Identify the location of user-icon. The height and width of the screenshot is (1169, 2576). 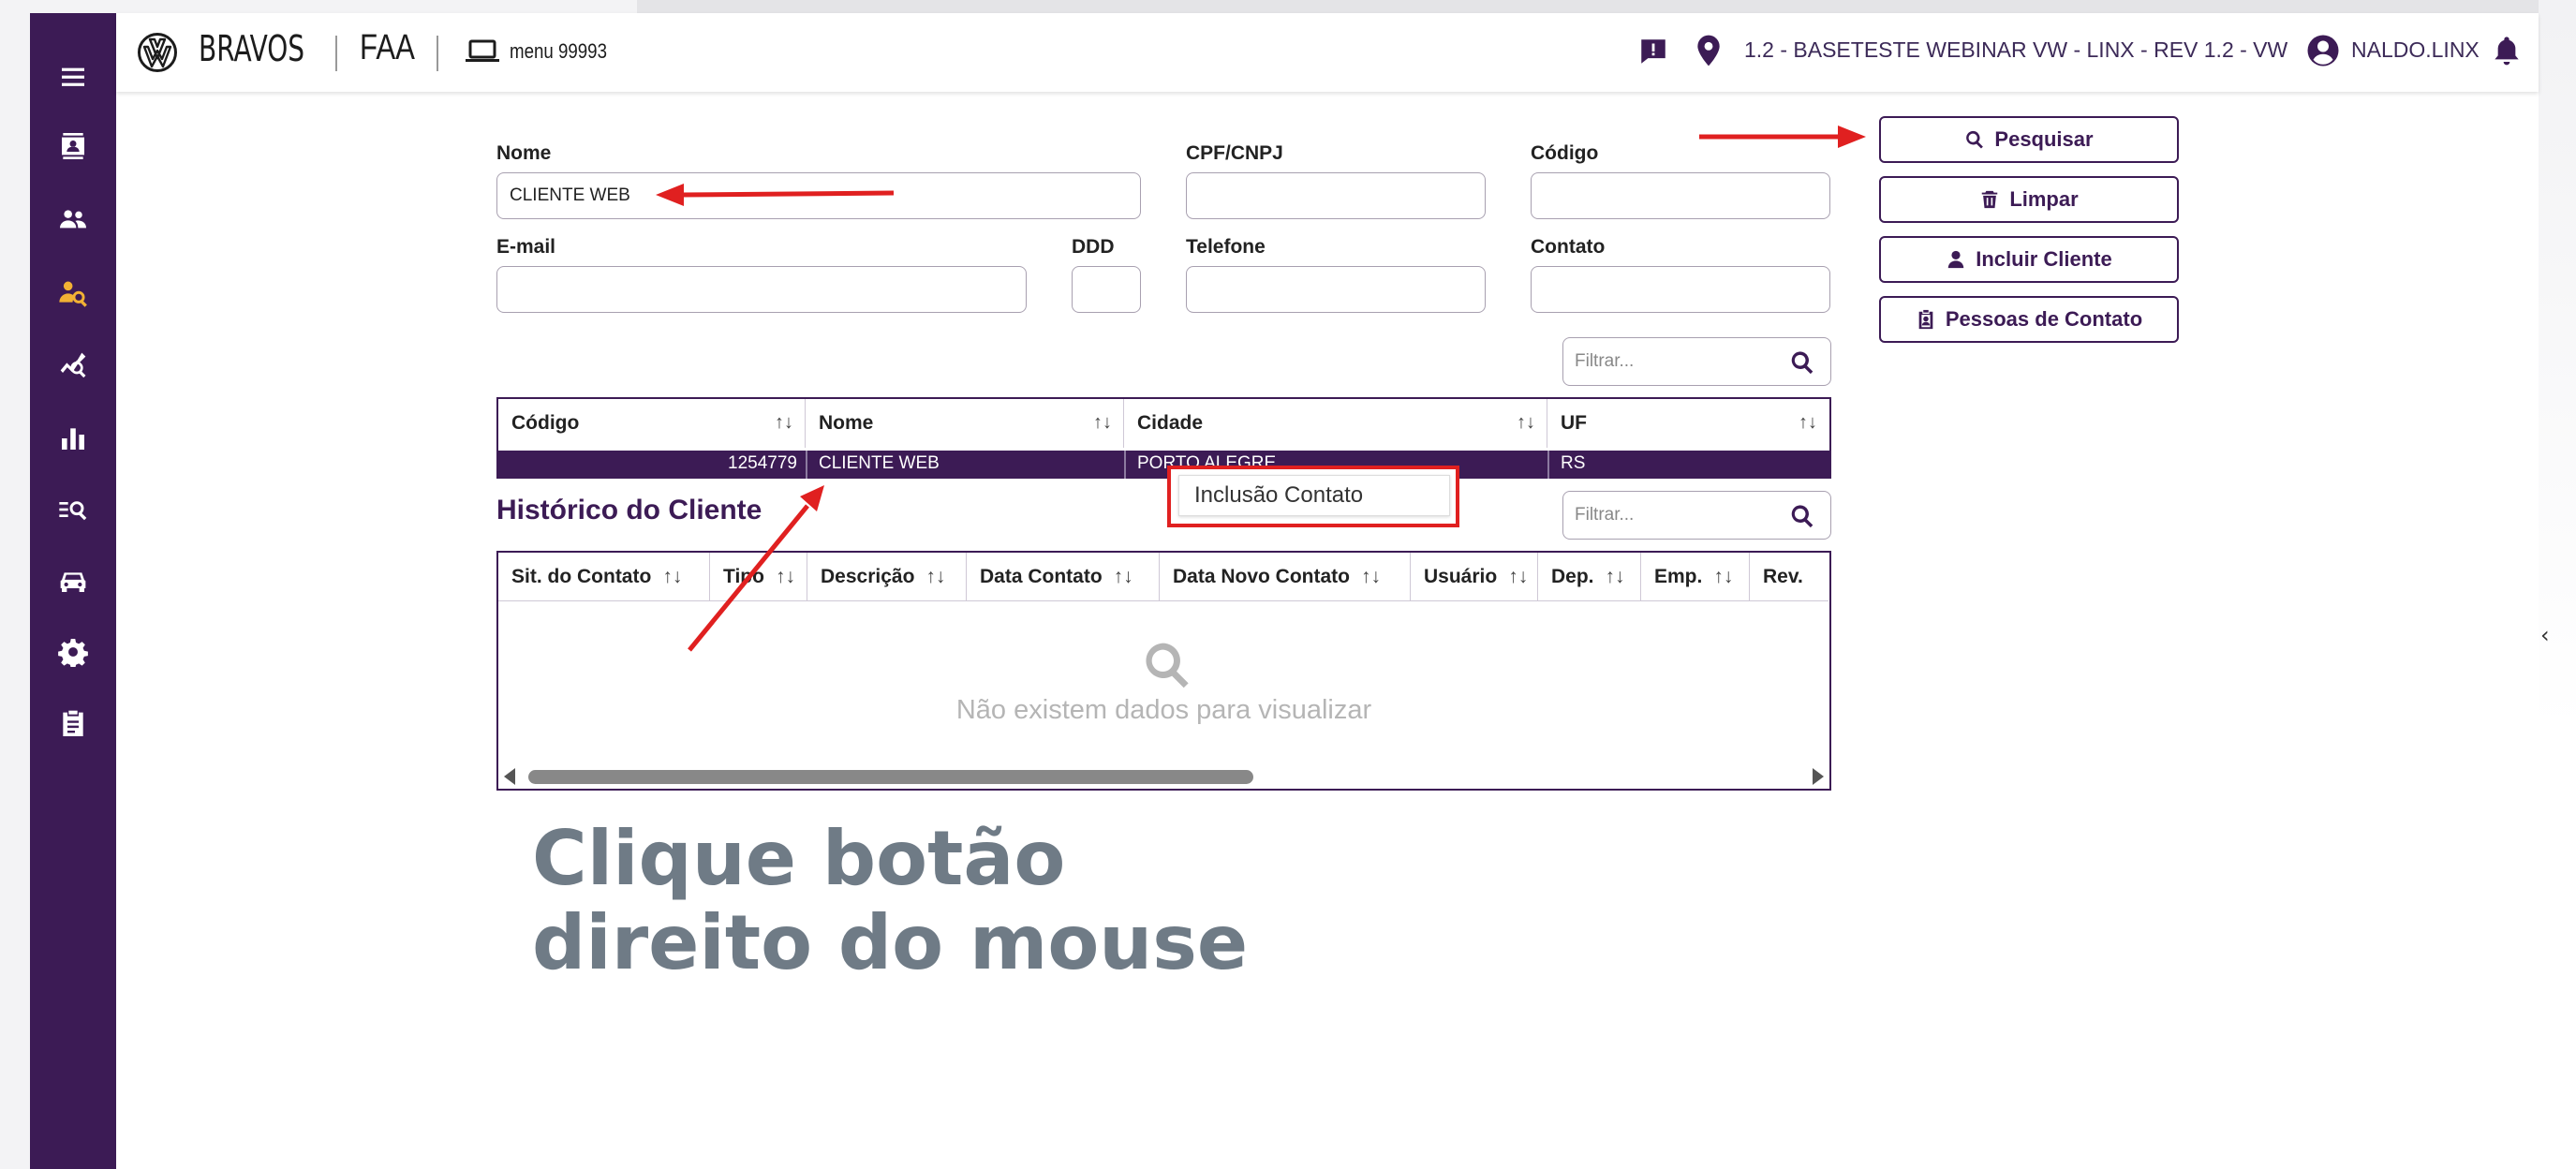
(1956, 259).